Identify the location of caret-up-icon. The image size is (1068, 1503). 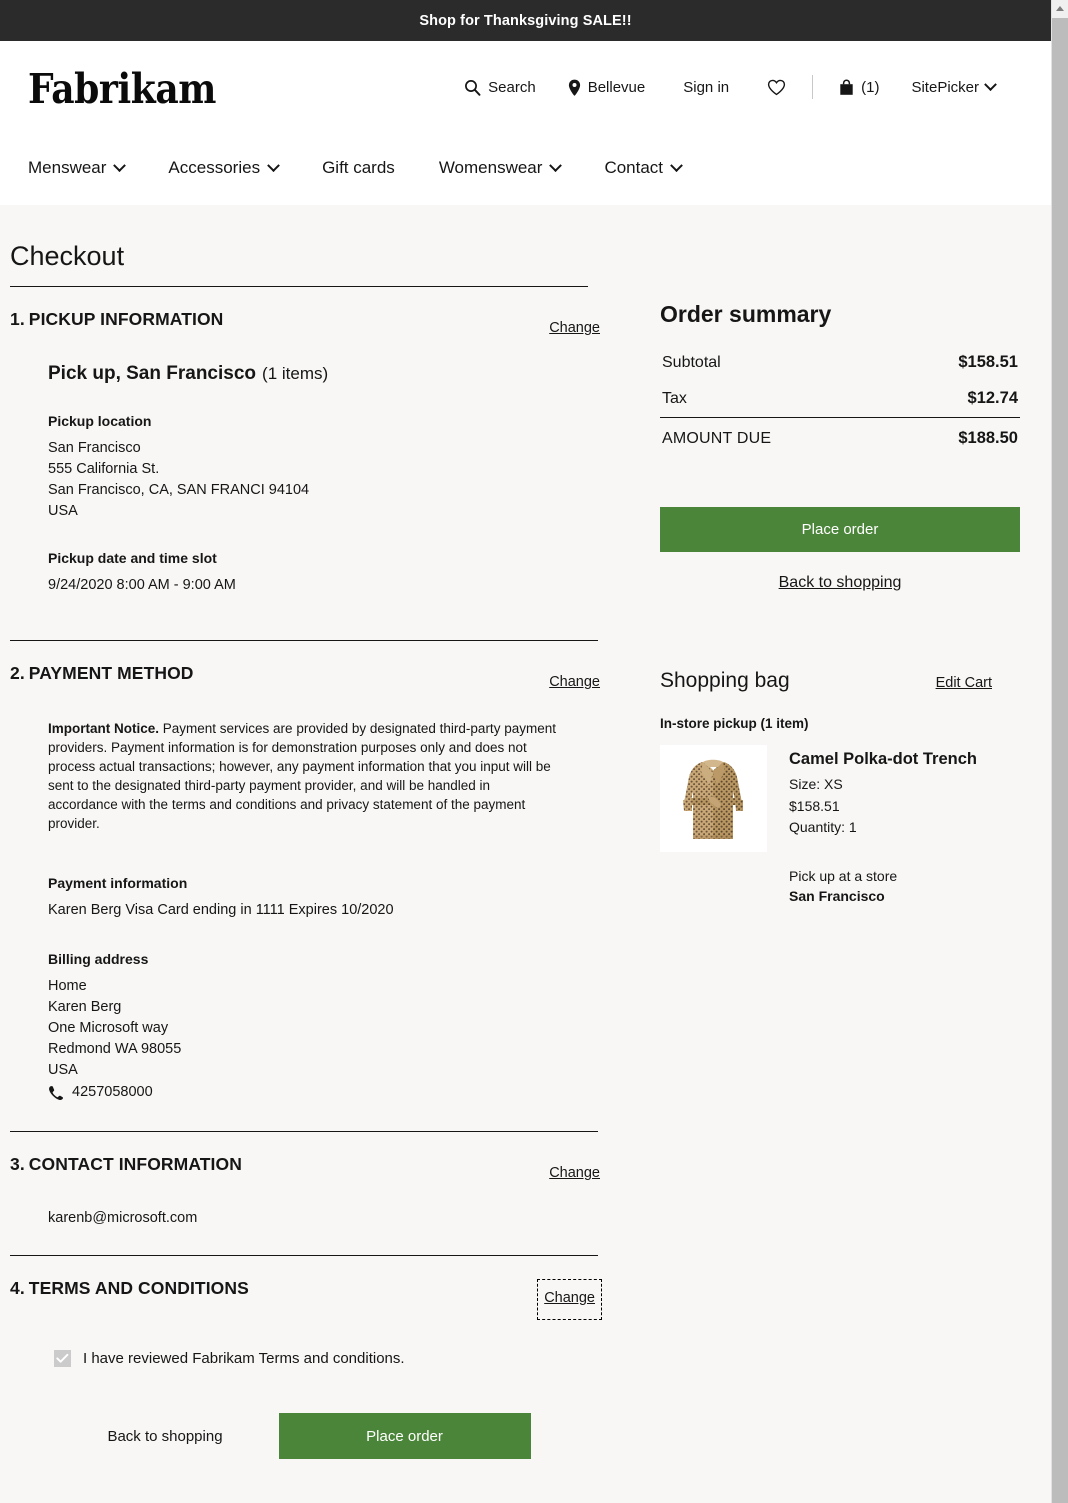
(1060, 8).